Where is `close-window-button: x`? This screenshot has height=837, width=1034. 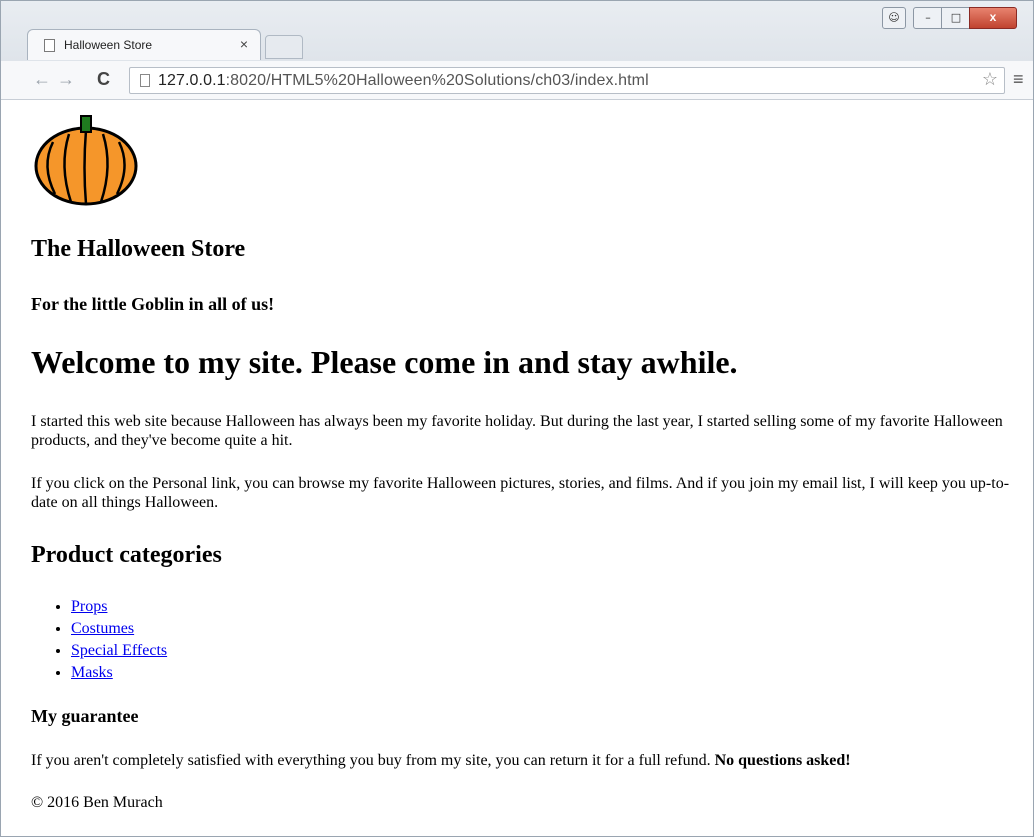
close-window-button: x is located at coordinates (993, 18).